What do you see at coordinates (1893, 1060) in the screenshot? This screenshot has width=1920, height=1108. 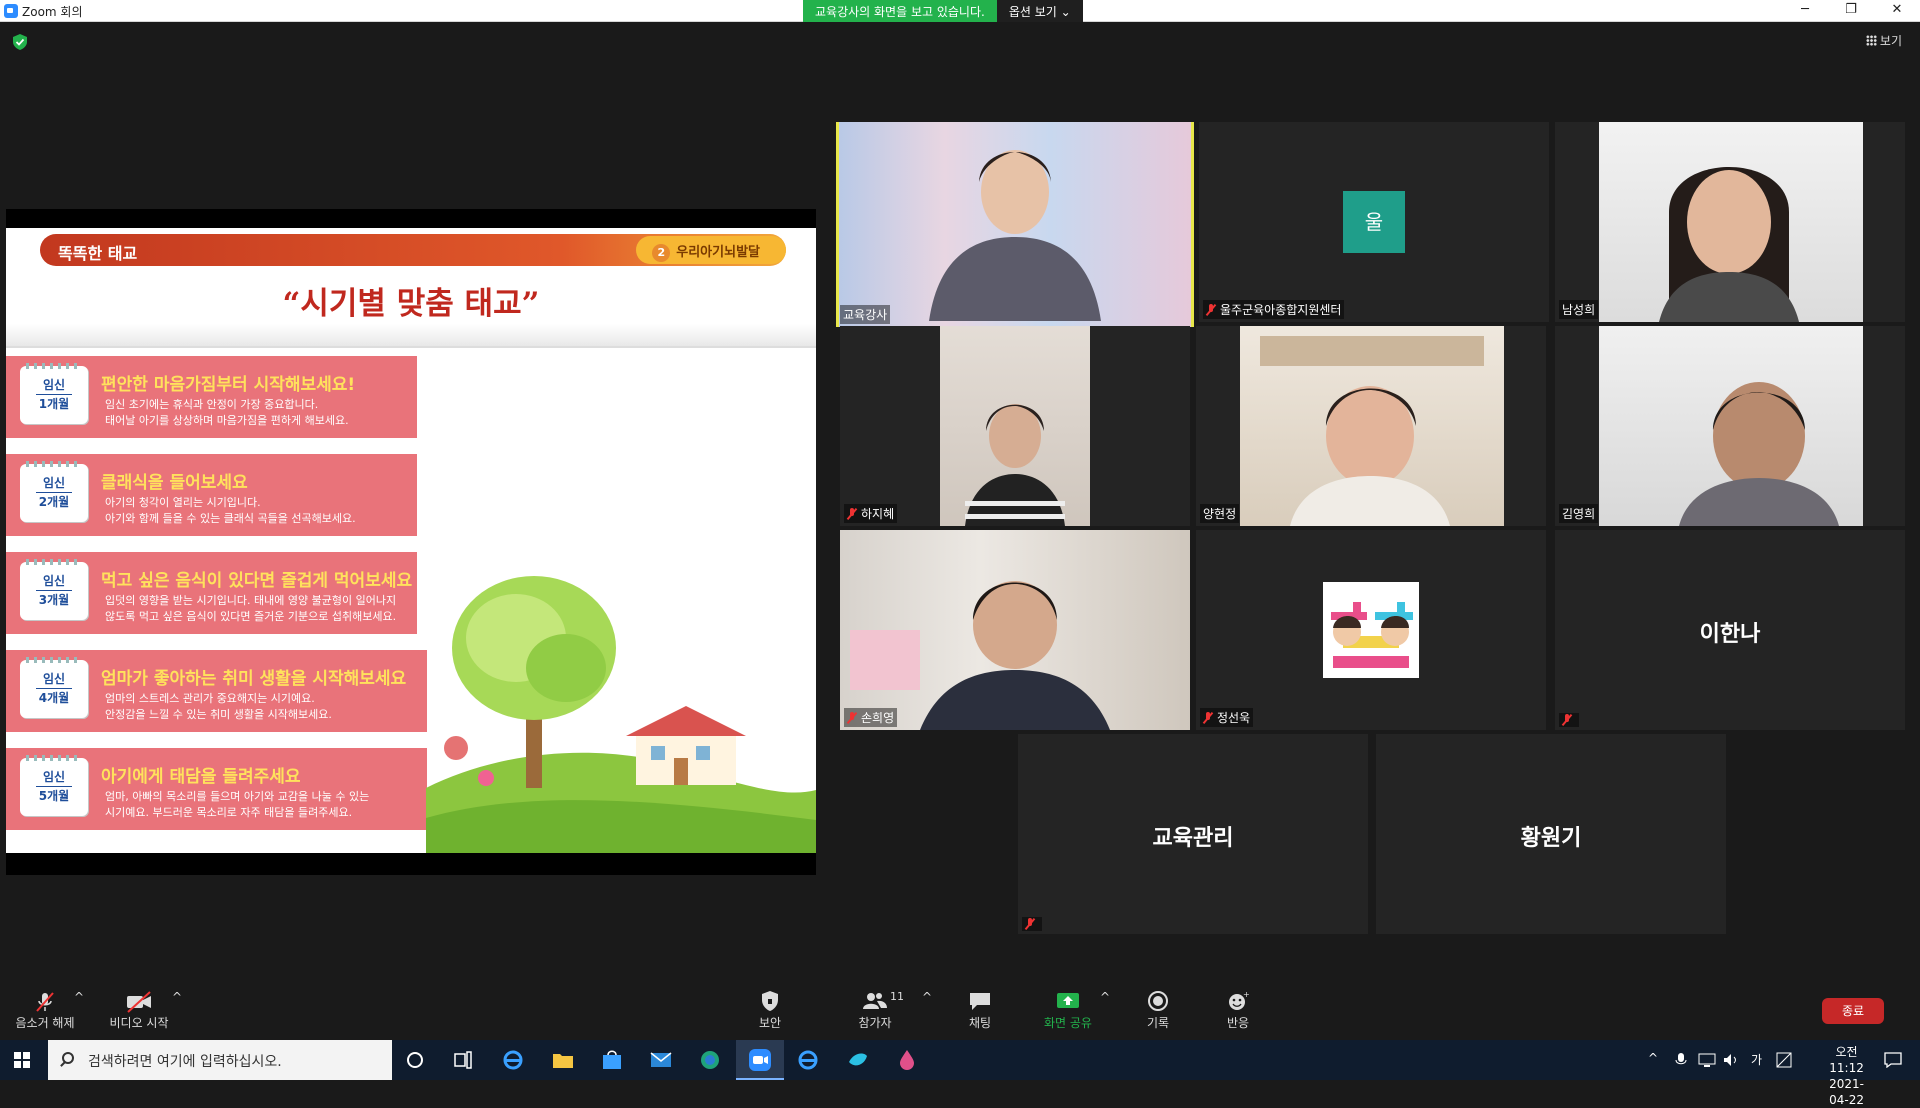 I see `notifications-icon` at bounding box center [1893, 1060].